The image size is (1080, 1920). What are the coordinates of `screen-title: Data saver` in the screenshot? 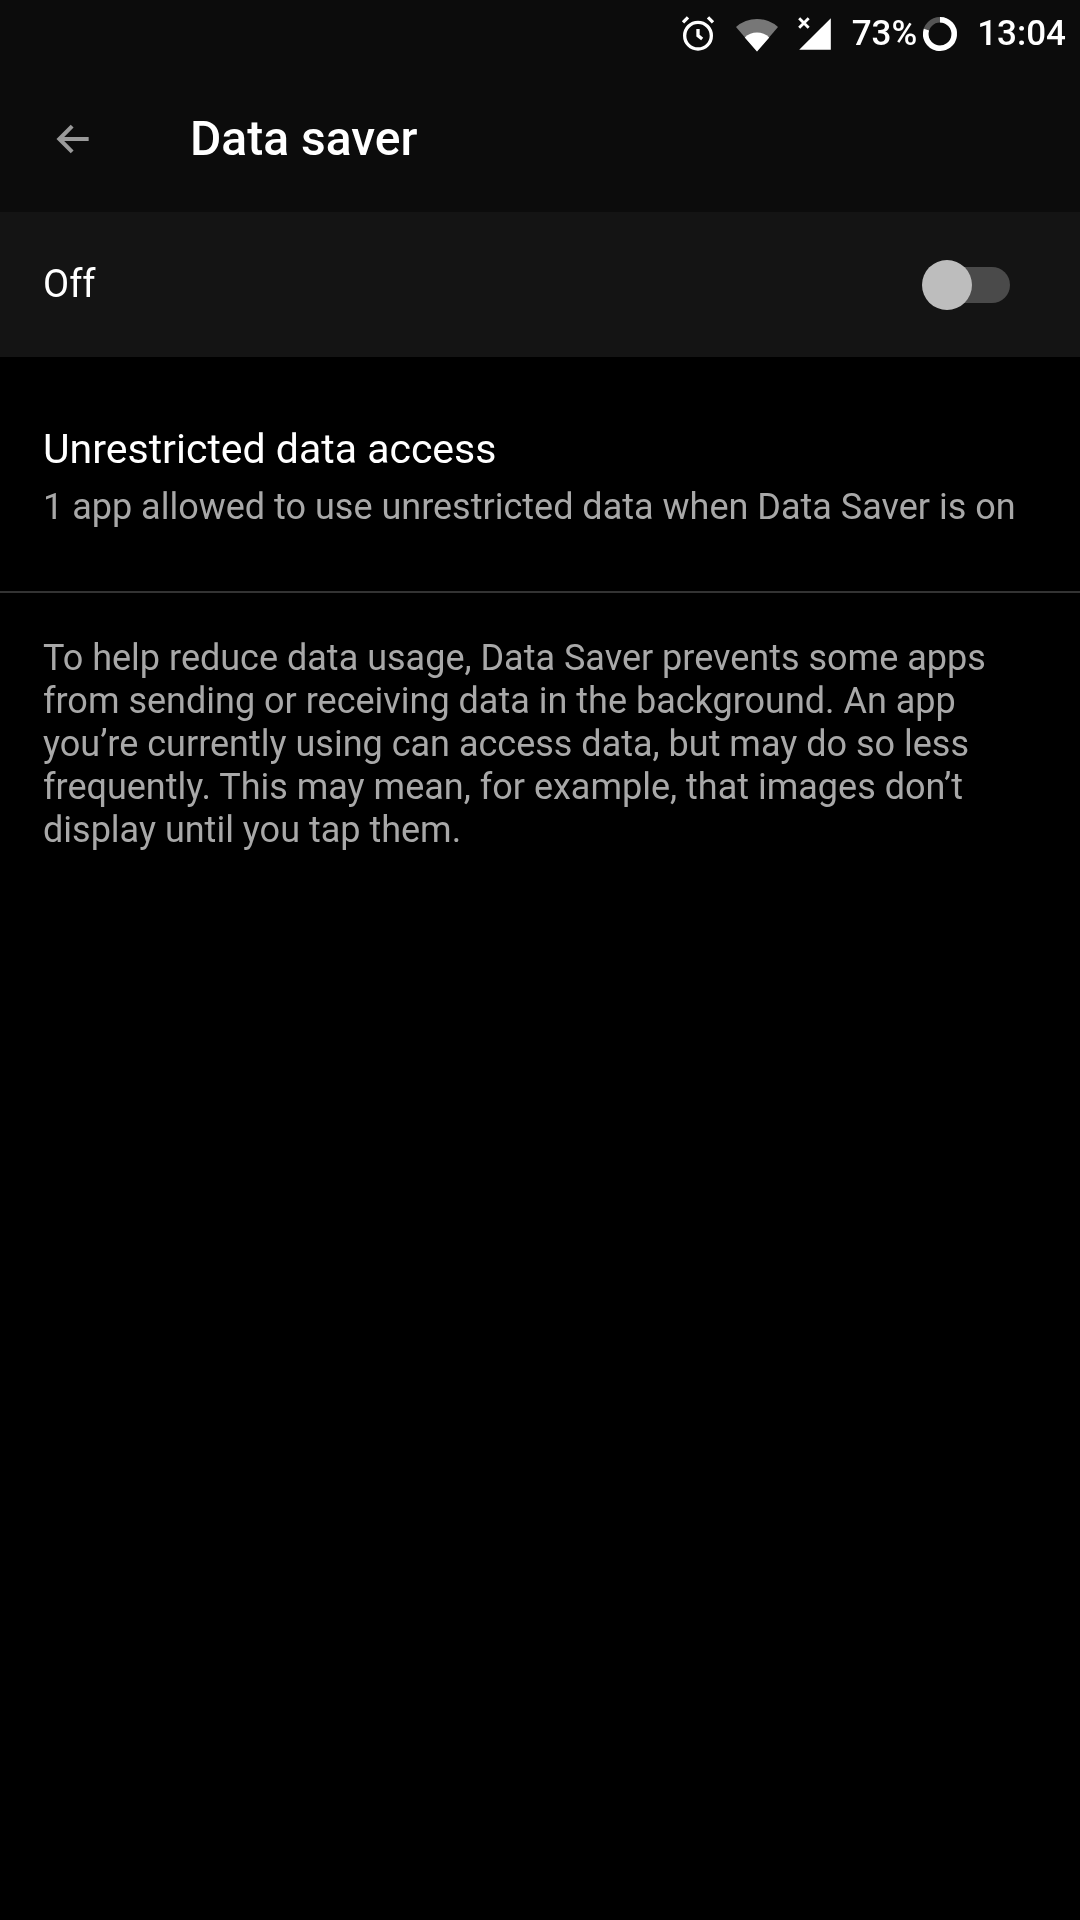 It's located at (304, 139).